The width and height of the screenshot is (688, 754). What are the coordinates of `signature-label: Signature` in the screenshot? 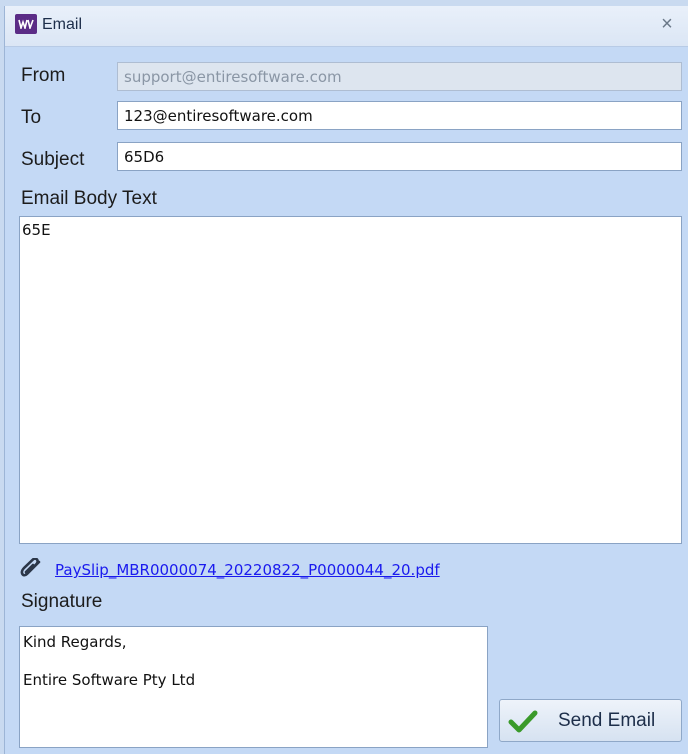 It's located at (62, 601).